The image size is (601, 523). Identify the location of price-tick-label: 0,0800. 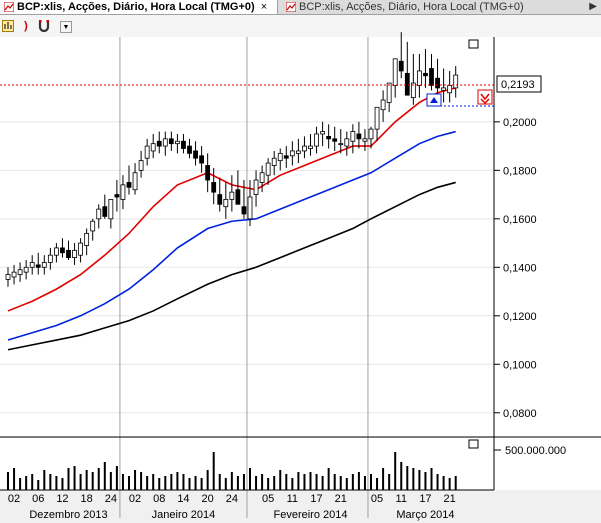
(520, 414).